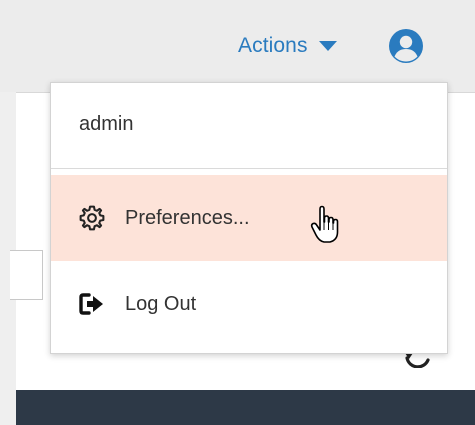 This screenshot has height=425, width=475. I want to click on caret-down-icon, so click(327, 46).